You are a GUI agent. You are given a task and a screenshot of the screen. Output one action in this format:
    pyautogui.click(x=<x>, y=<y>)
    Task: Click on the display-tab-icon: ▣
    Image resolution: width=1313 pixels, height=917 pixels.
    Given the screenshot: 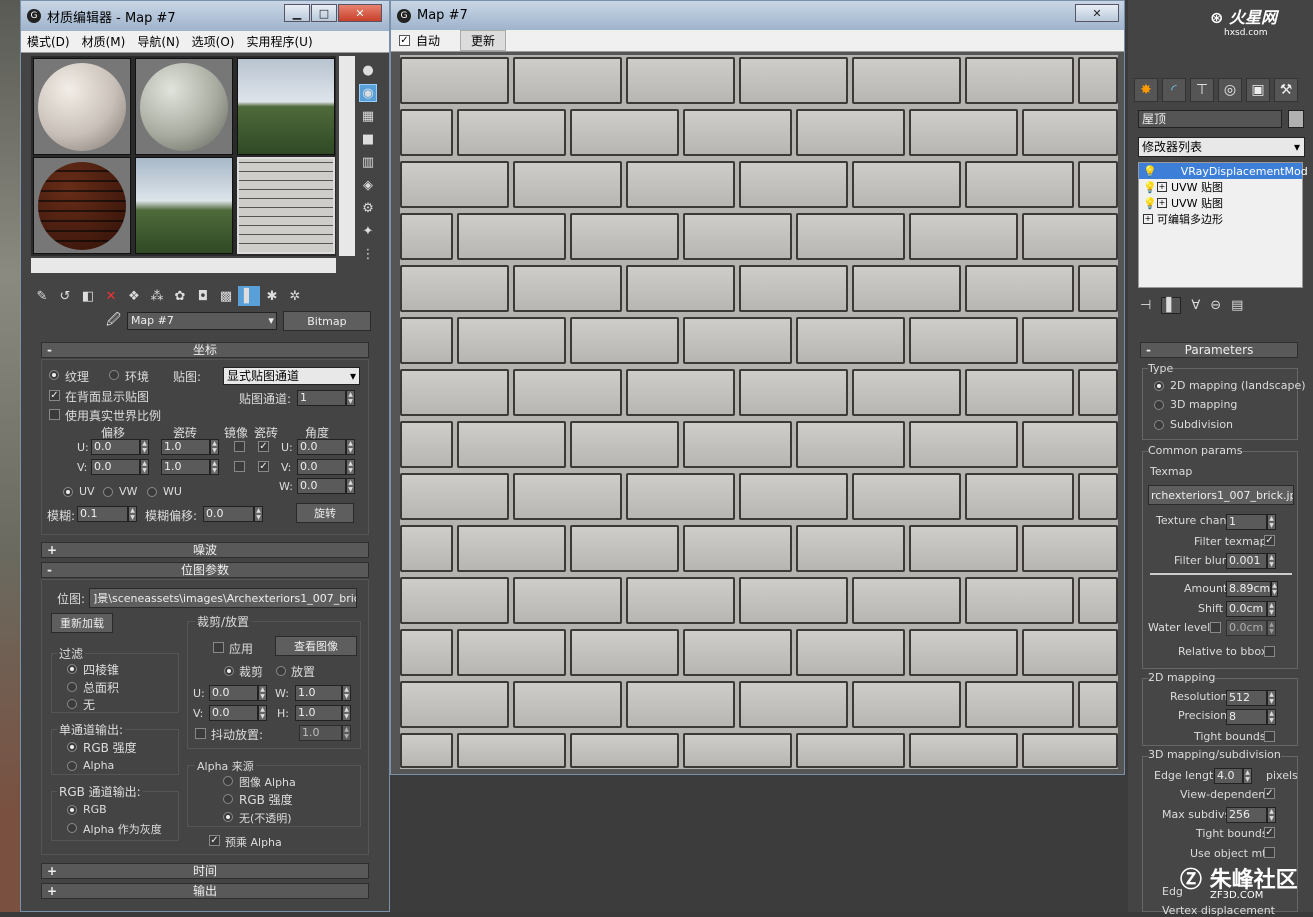 What is the action you would take?
    pyautogui.click(x=1258, y=90)
    